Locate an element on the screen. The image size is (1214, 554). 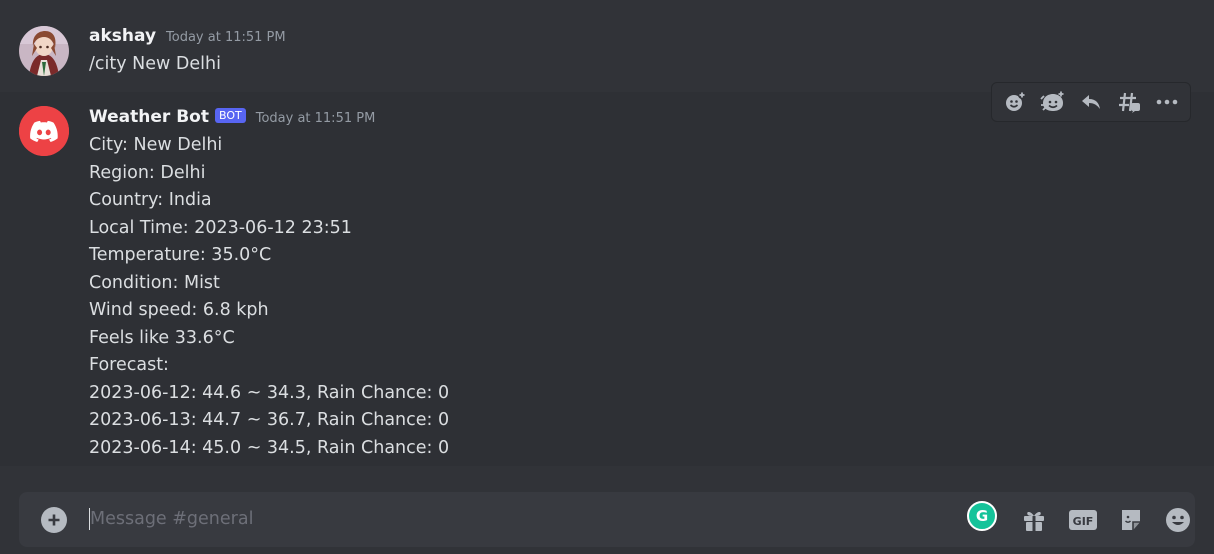
message-line: Country: India is located at coordinates (150, 200).